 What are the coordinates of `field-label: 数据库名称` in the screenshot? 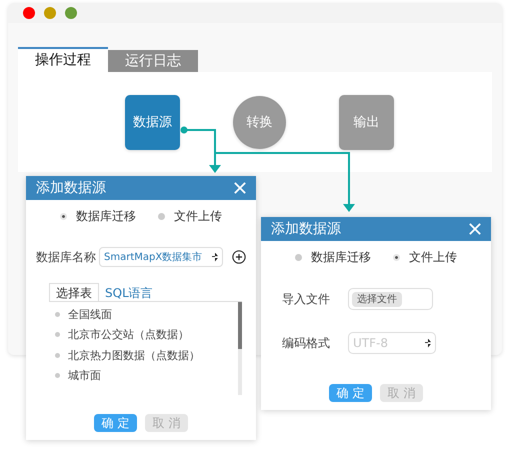 It's located at (66, 257).